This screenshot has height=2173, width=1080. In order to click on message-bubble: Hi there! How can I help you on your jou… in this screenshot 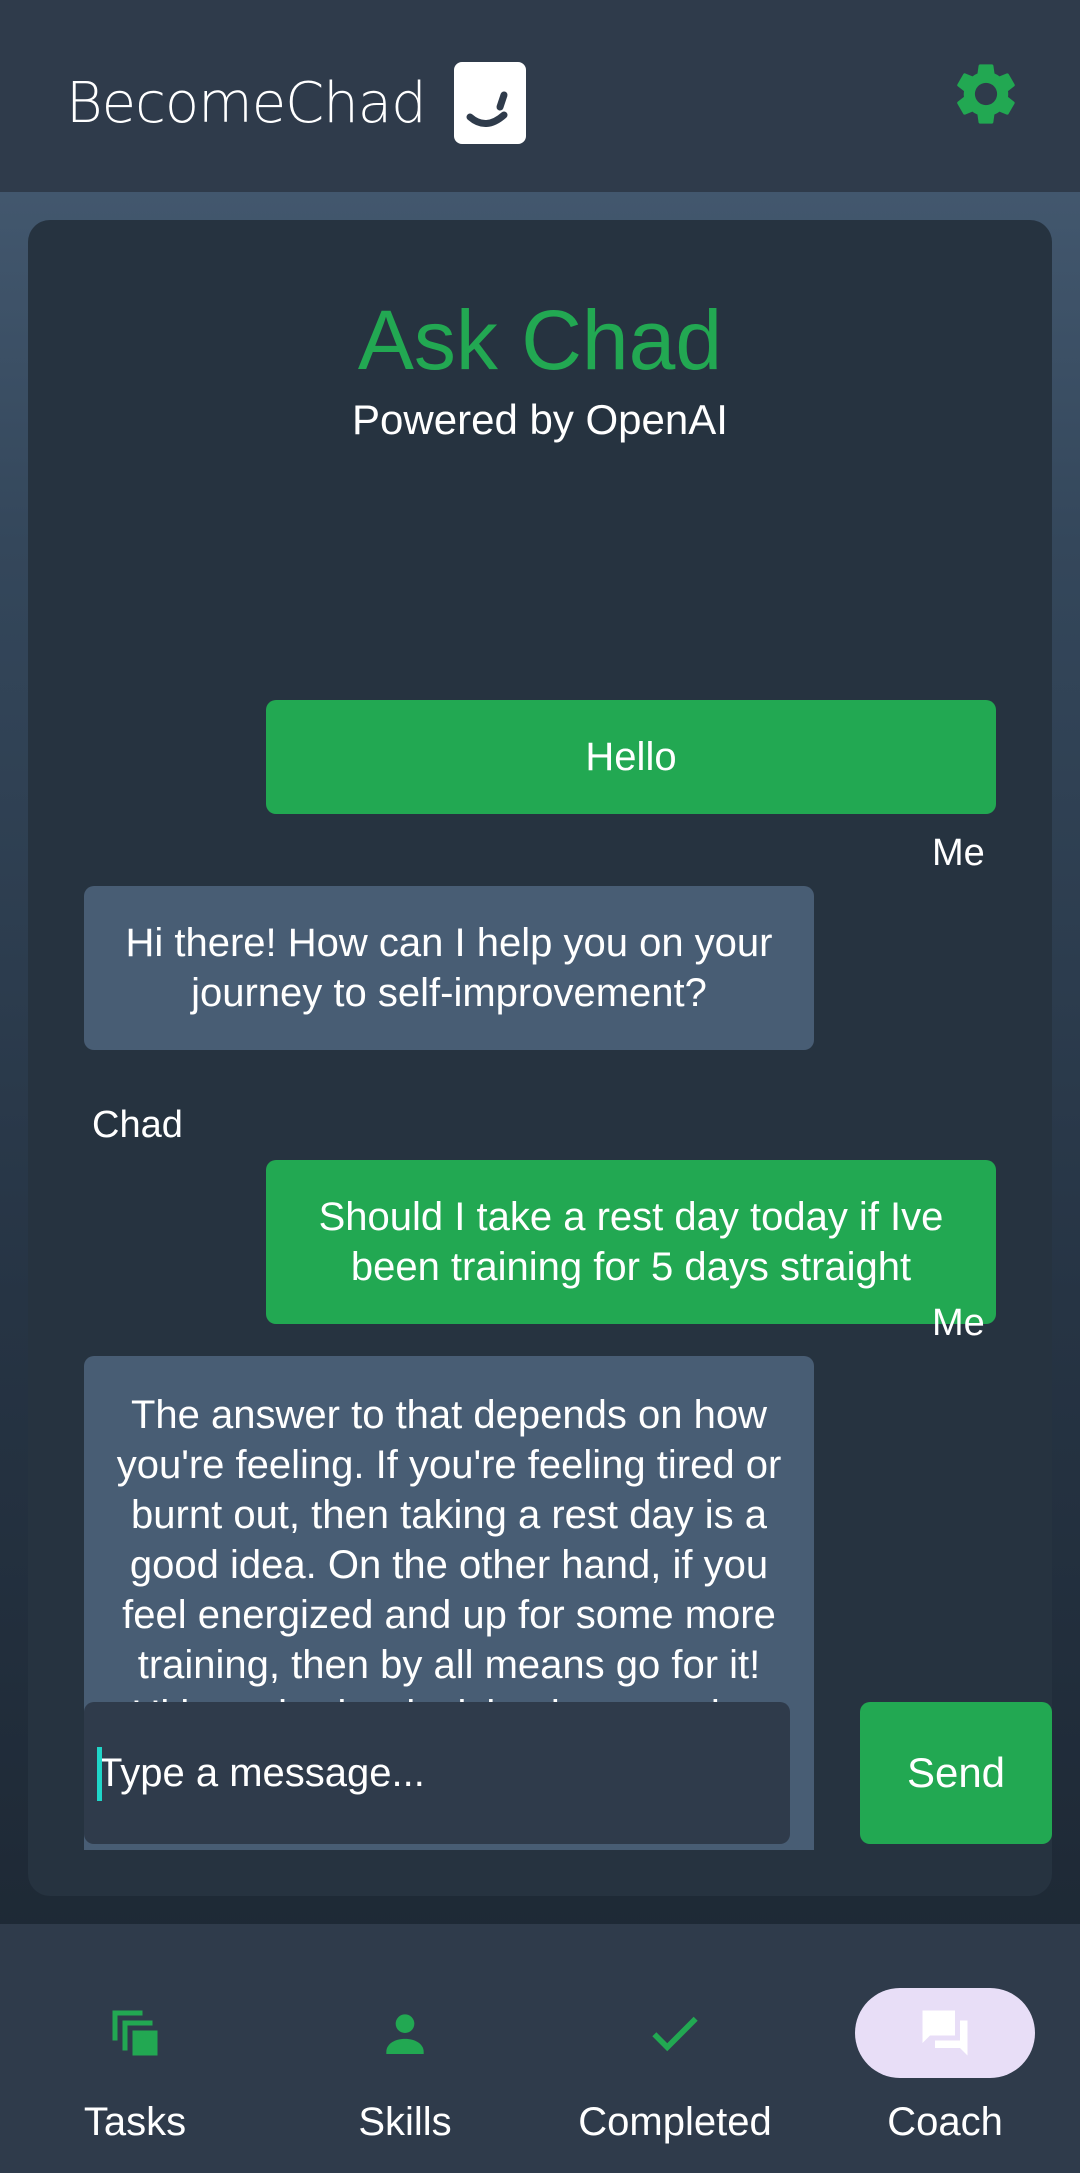, I will do `click(449, 968)`.